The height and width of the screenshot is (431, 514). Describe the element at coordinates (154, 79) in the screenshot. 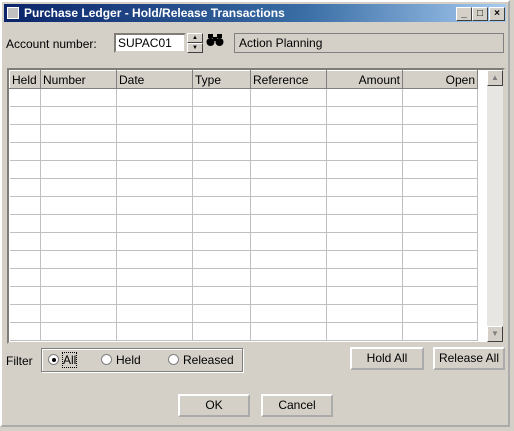

I see `col-date: Date` at that location.